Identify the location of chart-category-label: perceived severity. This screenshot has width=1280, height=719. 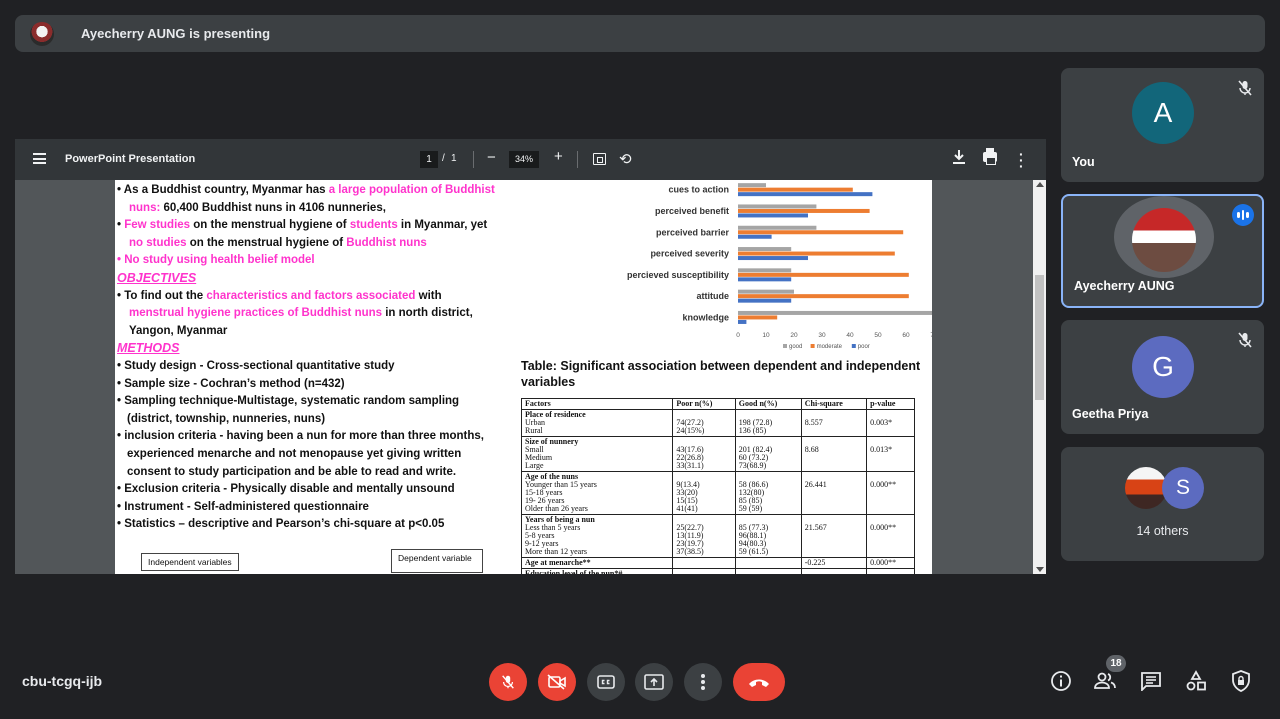
(689, 254).